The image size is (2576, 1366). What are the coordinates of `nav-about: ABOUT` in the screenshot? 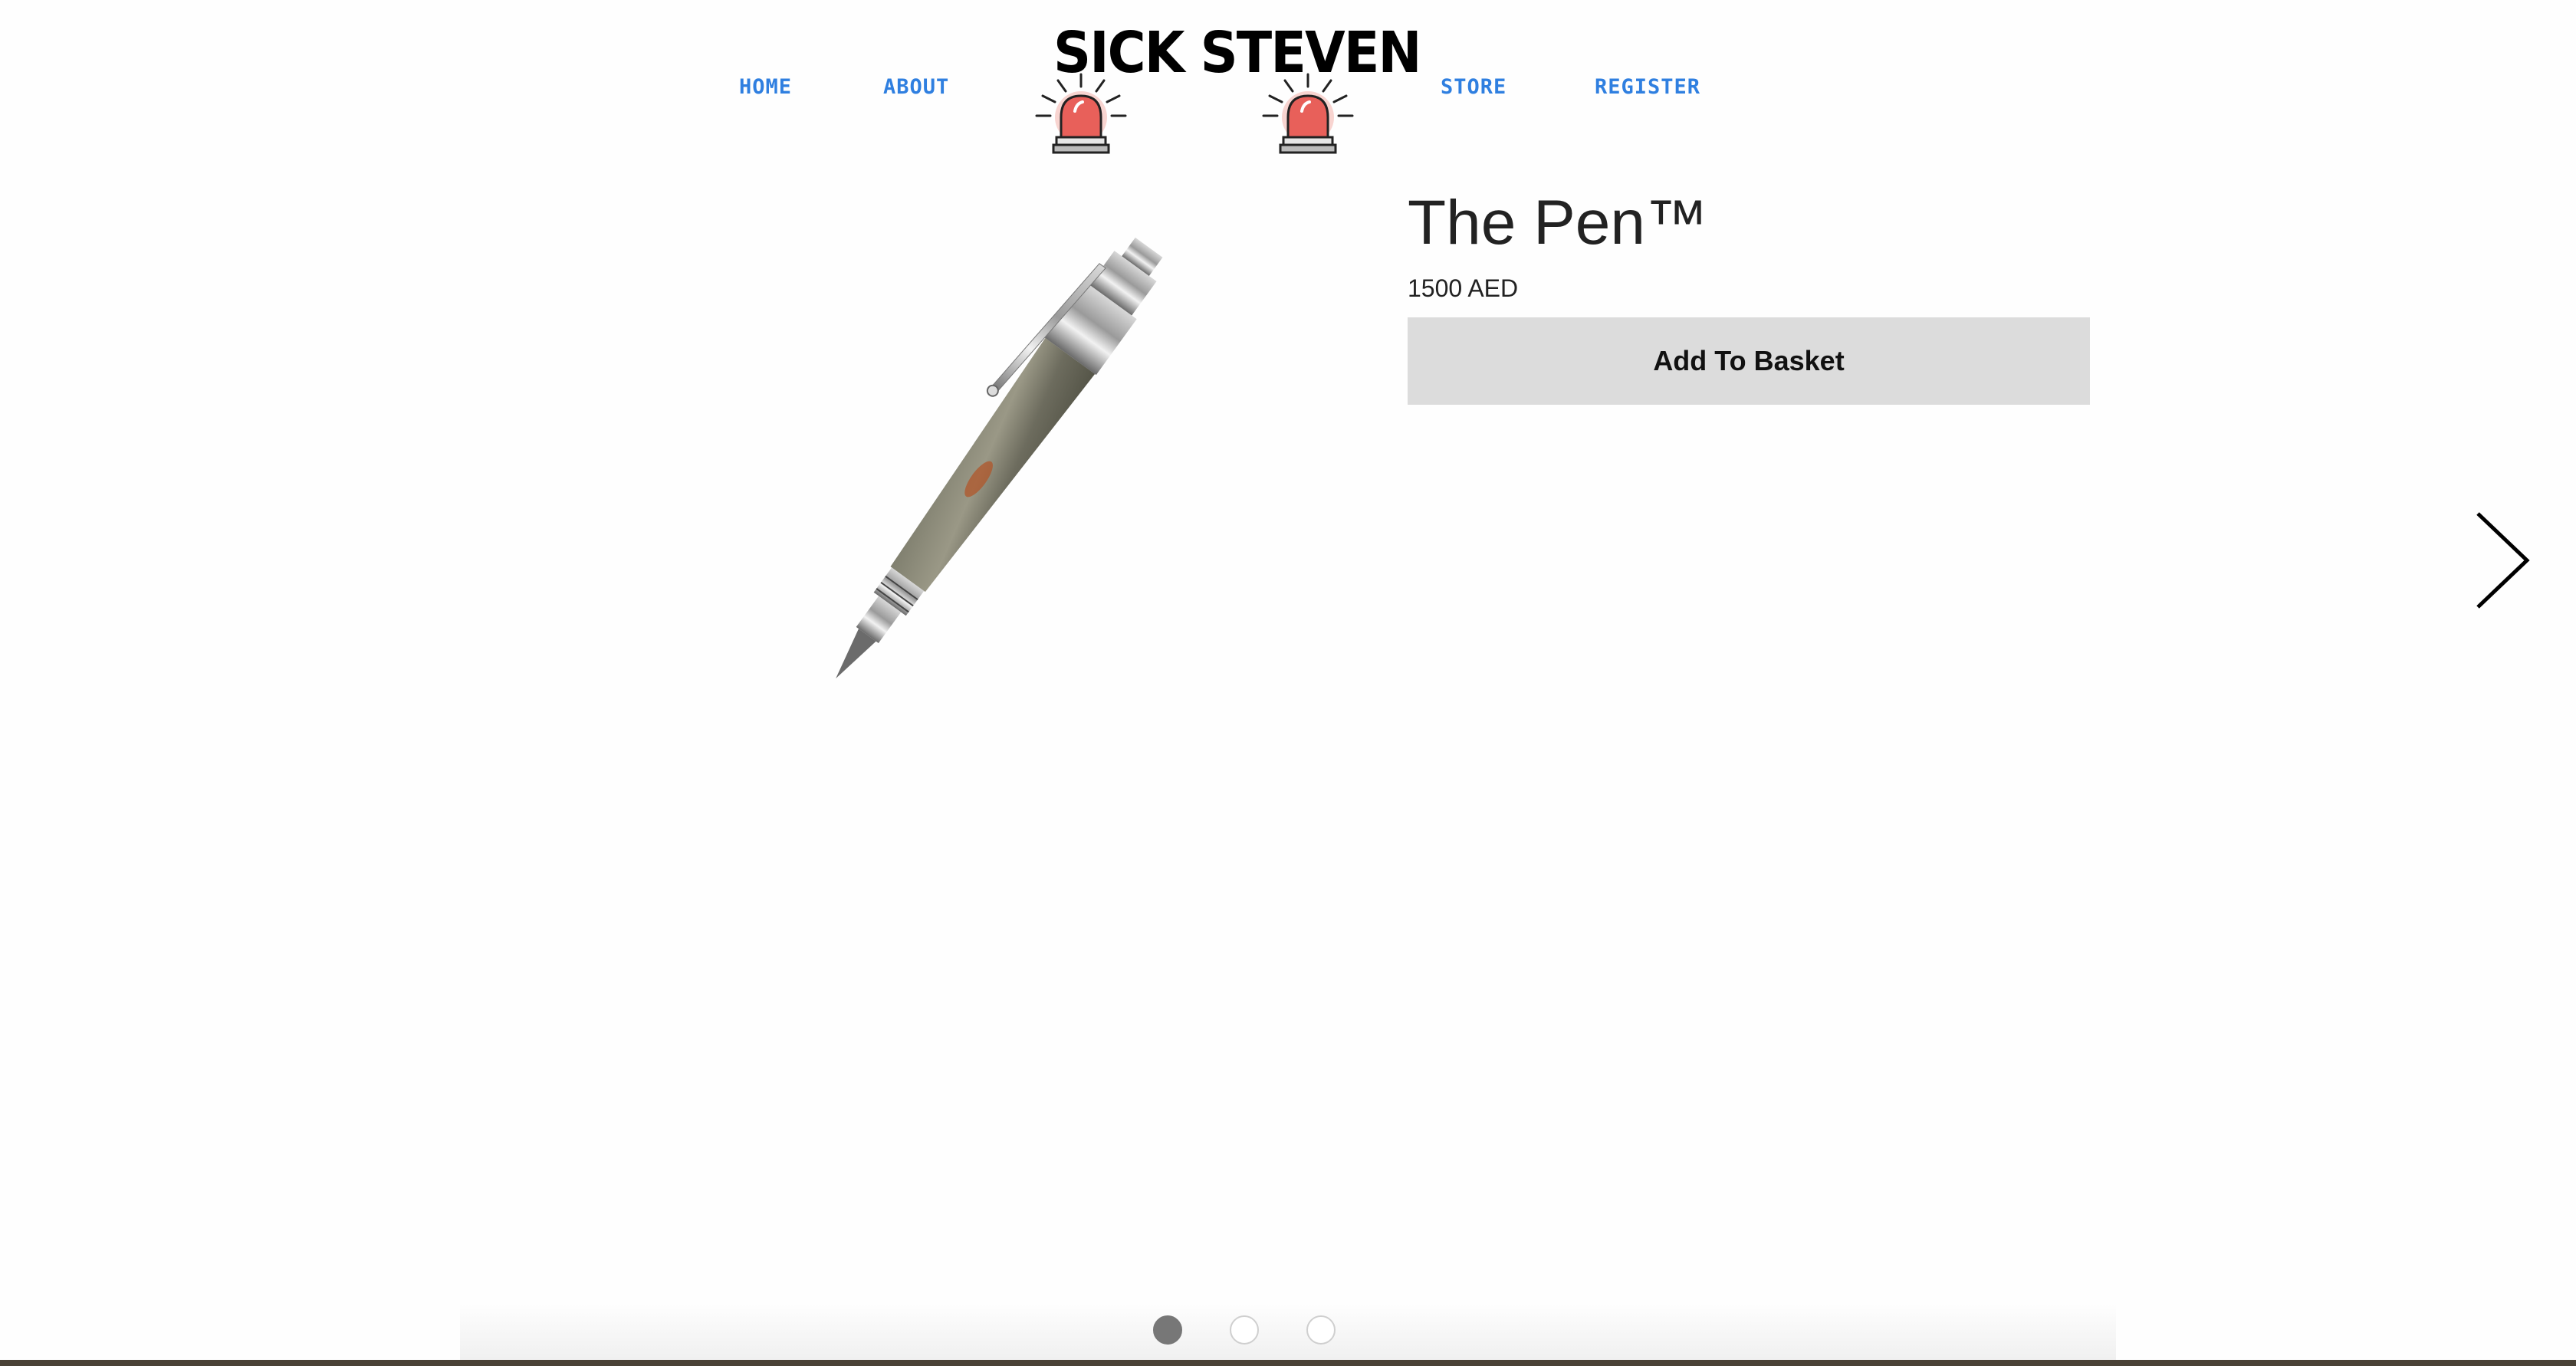 It's located at (916, 87).